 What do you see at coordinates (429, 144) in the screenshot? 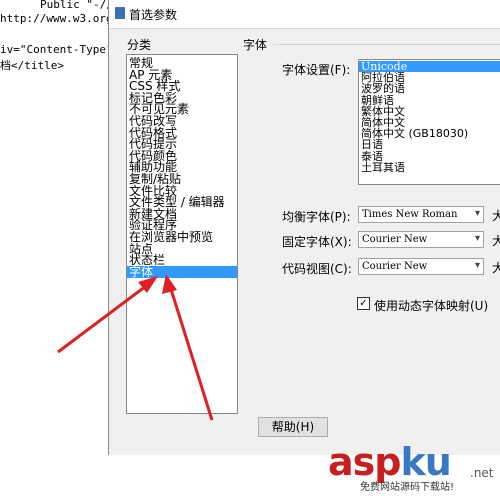
I see `encoding-item: 日语` at bounding box center [429, 144].